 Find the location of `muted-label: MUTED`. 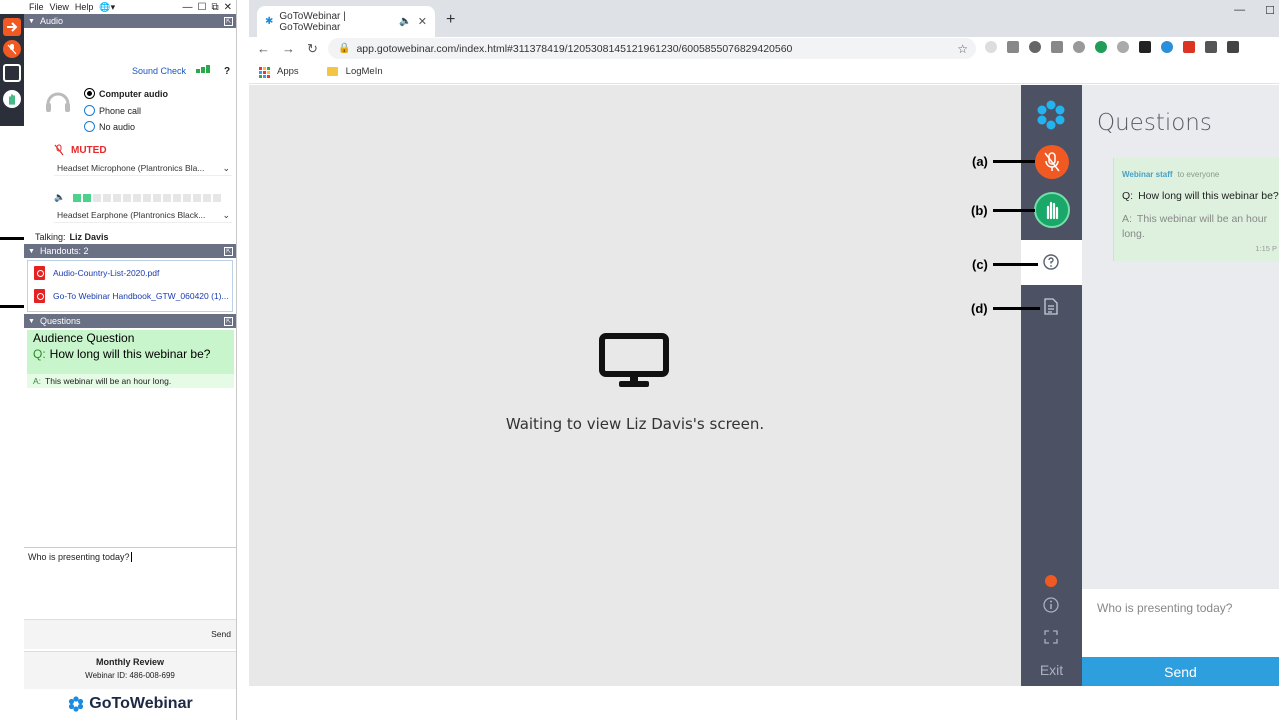

muted-label: MUTED is located at coordinates (89, 150).